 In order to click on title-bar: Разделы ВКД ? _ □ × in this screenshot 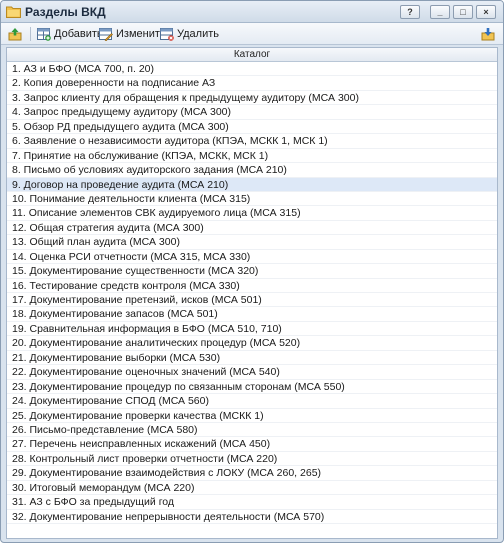, I will do `click(252, 12)`.